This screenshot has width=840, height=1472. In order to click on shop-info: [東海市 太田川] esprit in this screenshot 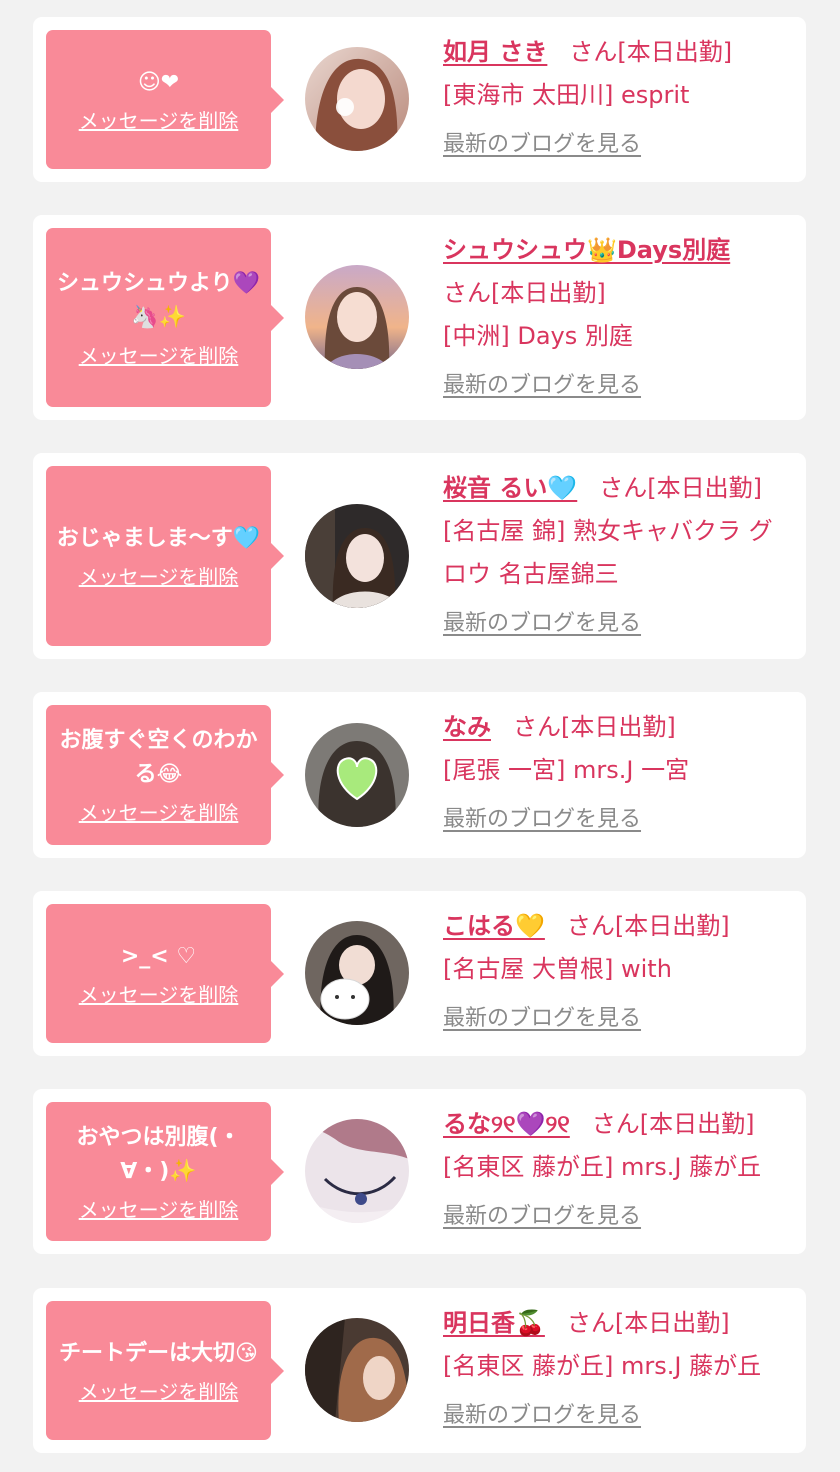, I will do `click(566, 95)`.